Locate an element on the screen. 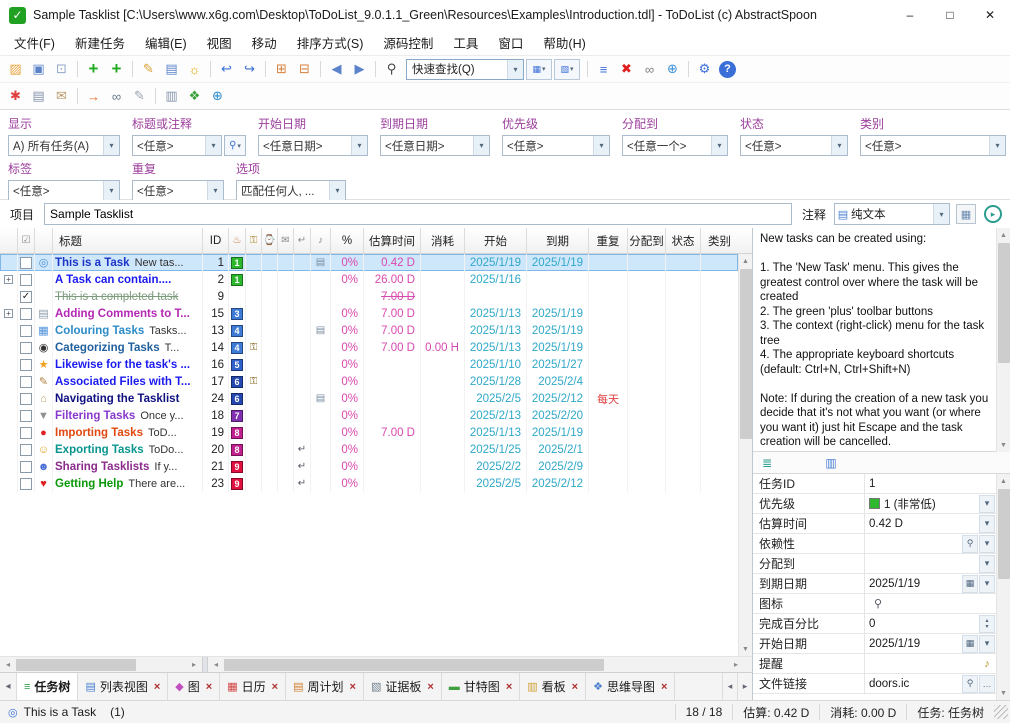 The height and width of the screenshot is (723, 1010). task-row: + A Task can contain.... 2 1 0% 26.00 D is located at coordinates (369, 279).